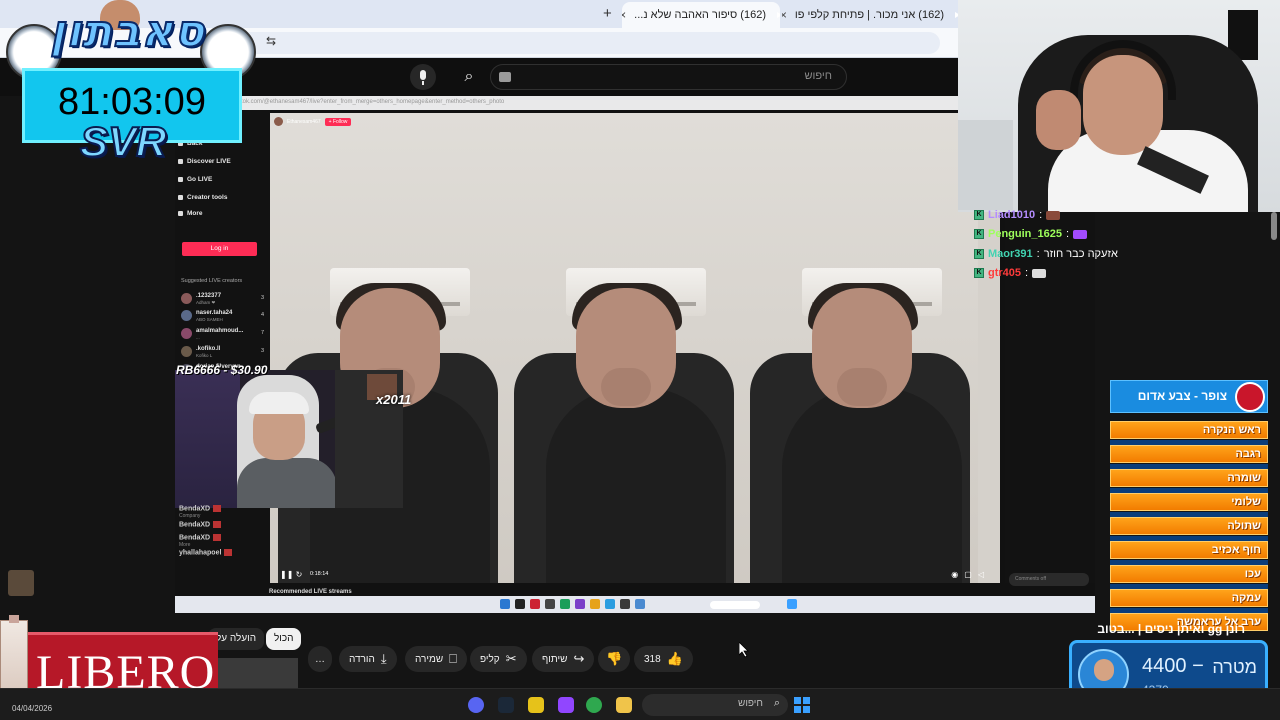  Describe the element at coordinates (614, 659) in the screenshot. I see `dislike-button: 👎` at that location.